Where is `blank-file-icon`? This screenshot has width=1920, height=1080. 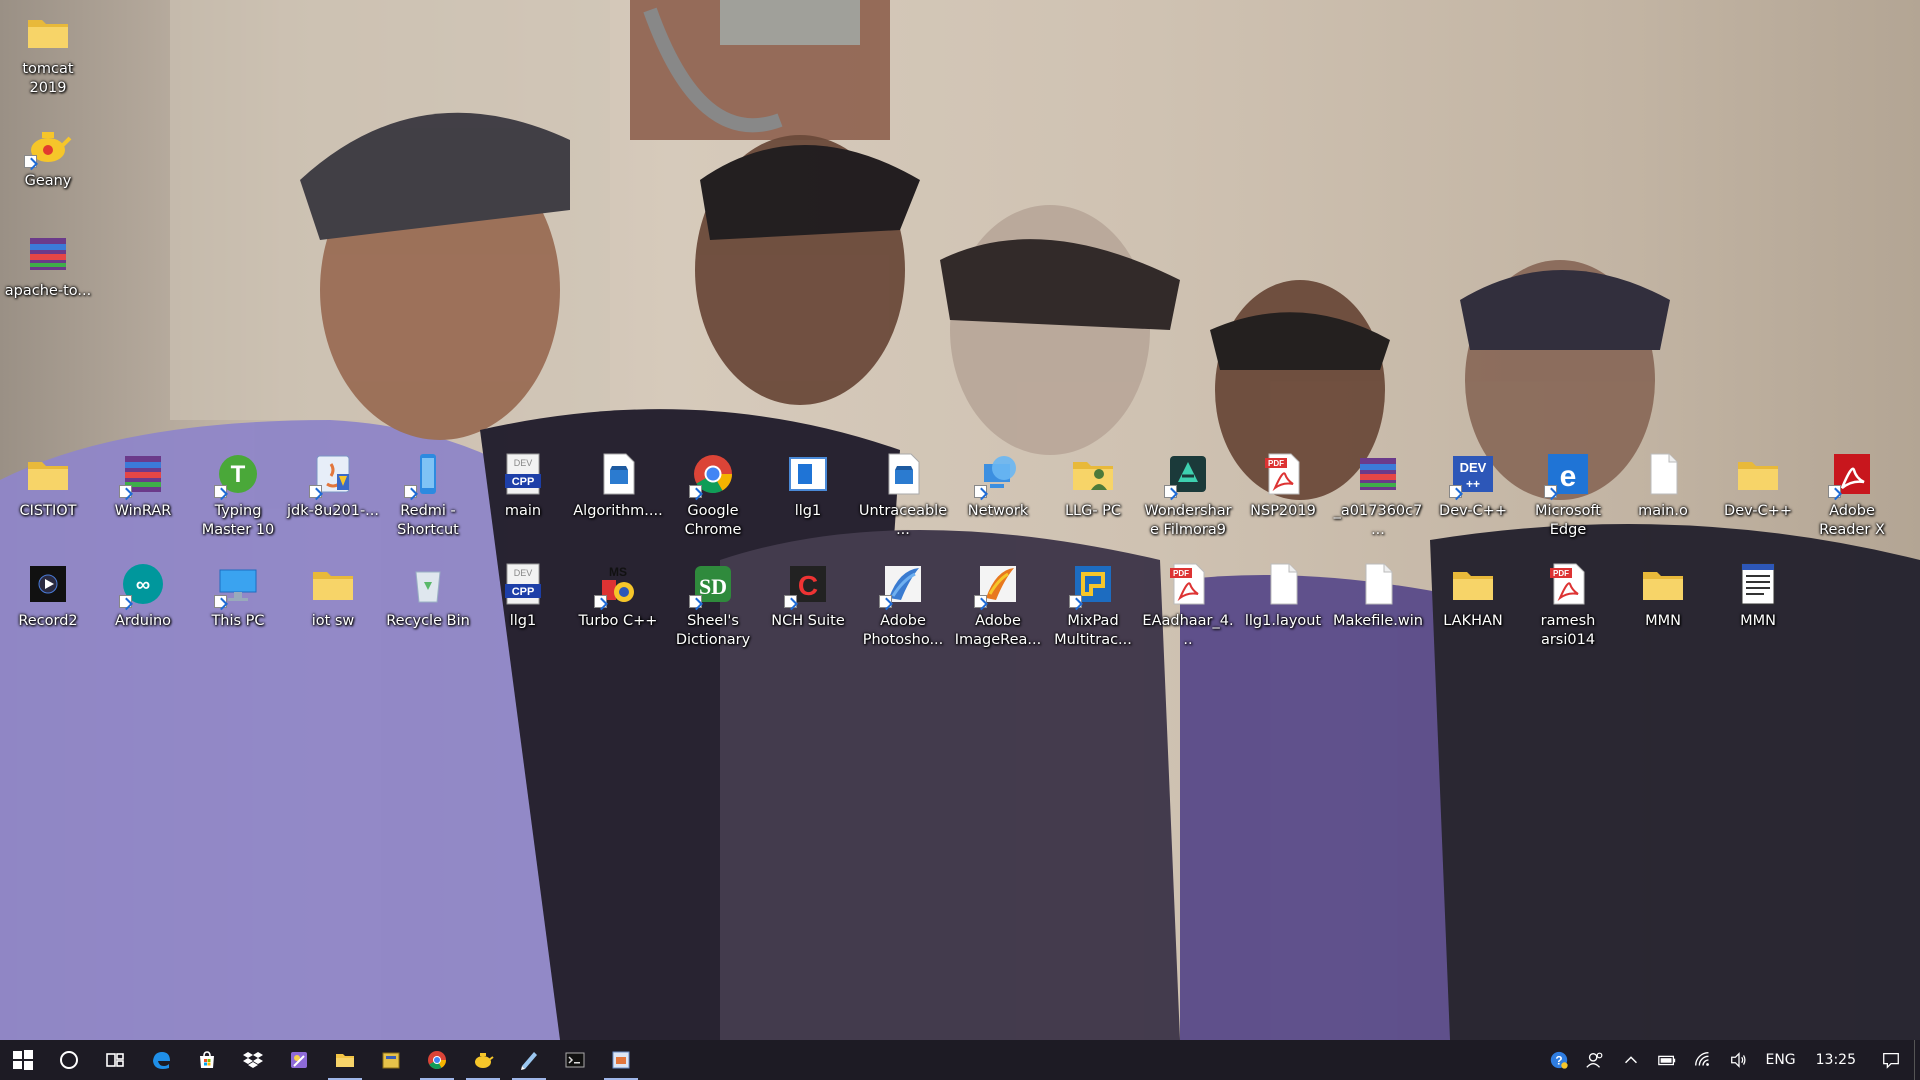 blank-file-icon is located at coordinates (1663, 474).